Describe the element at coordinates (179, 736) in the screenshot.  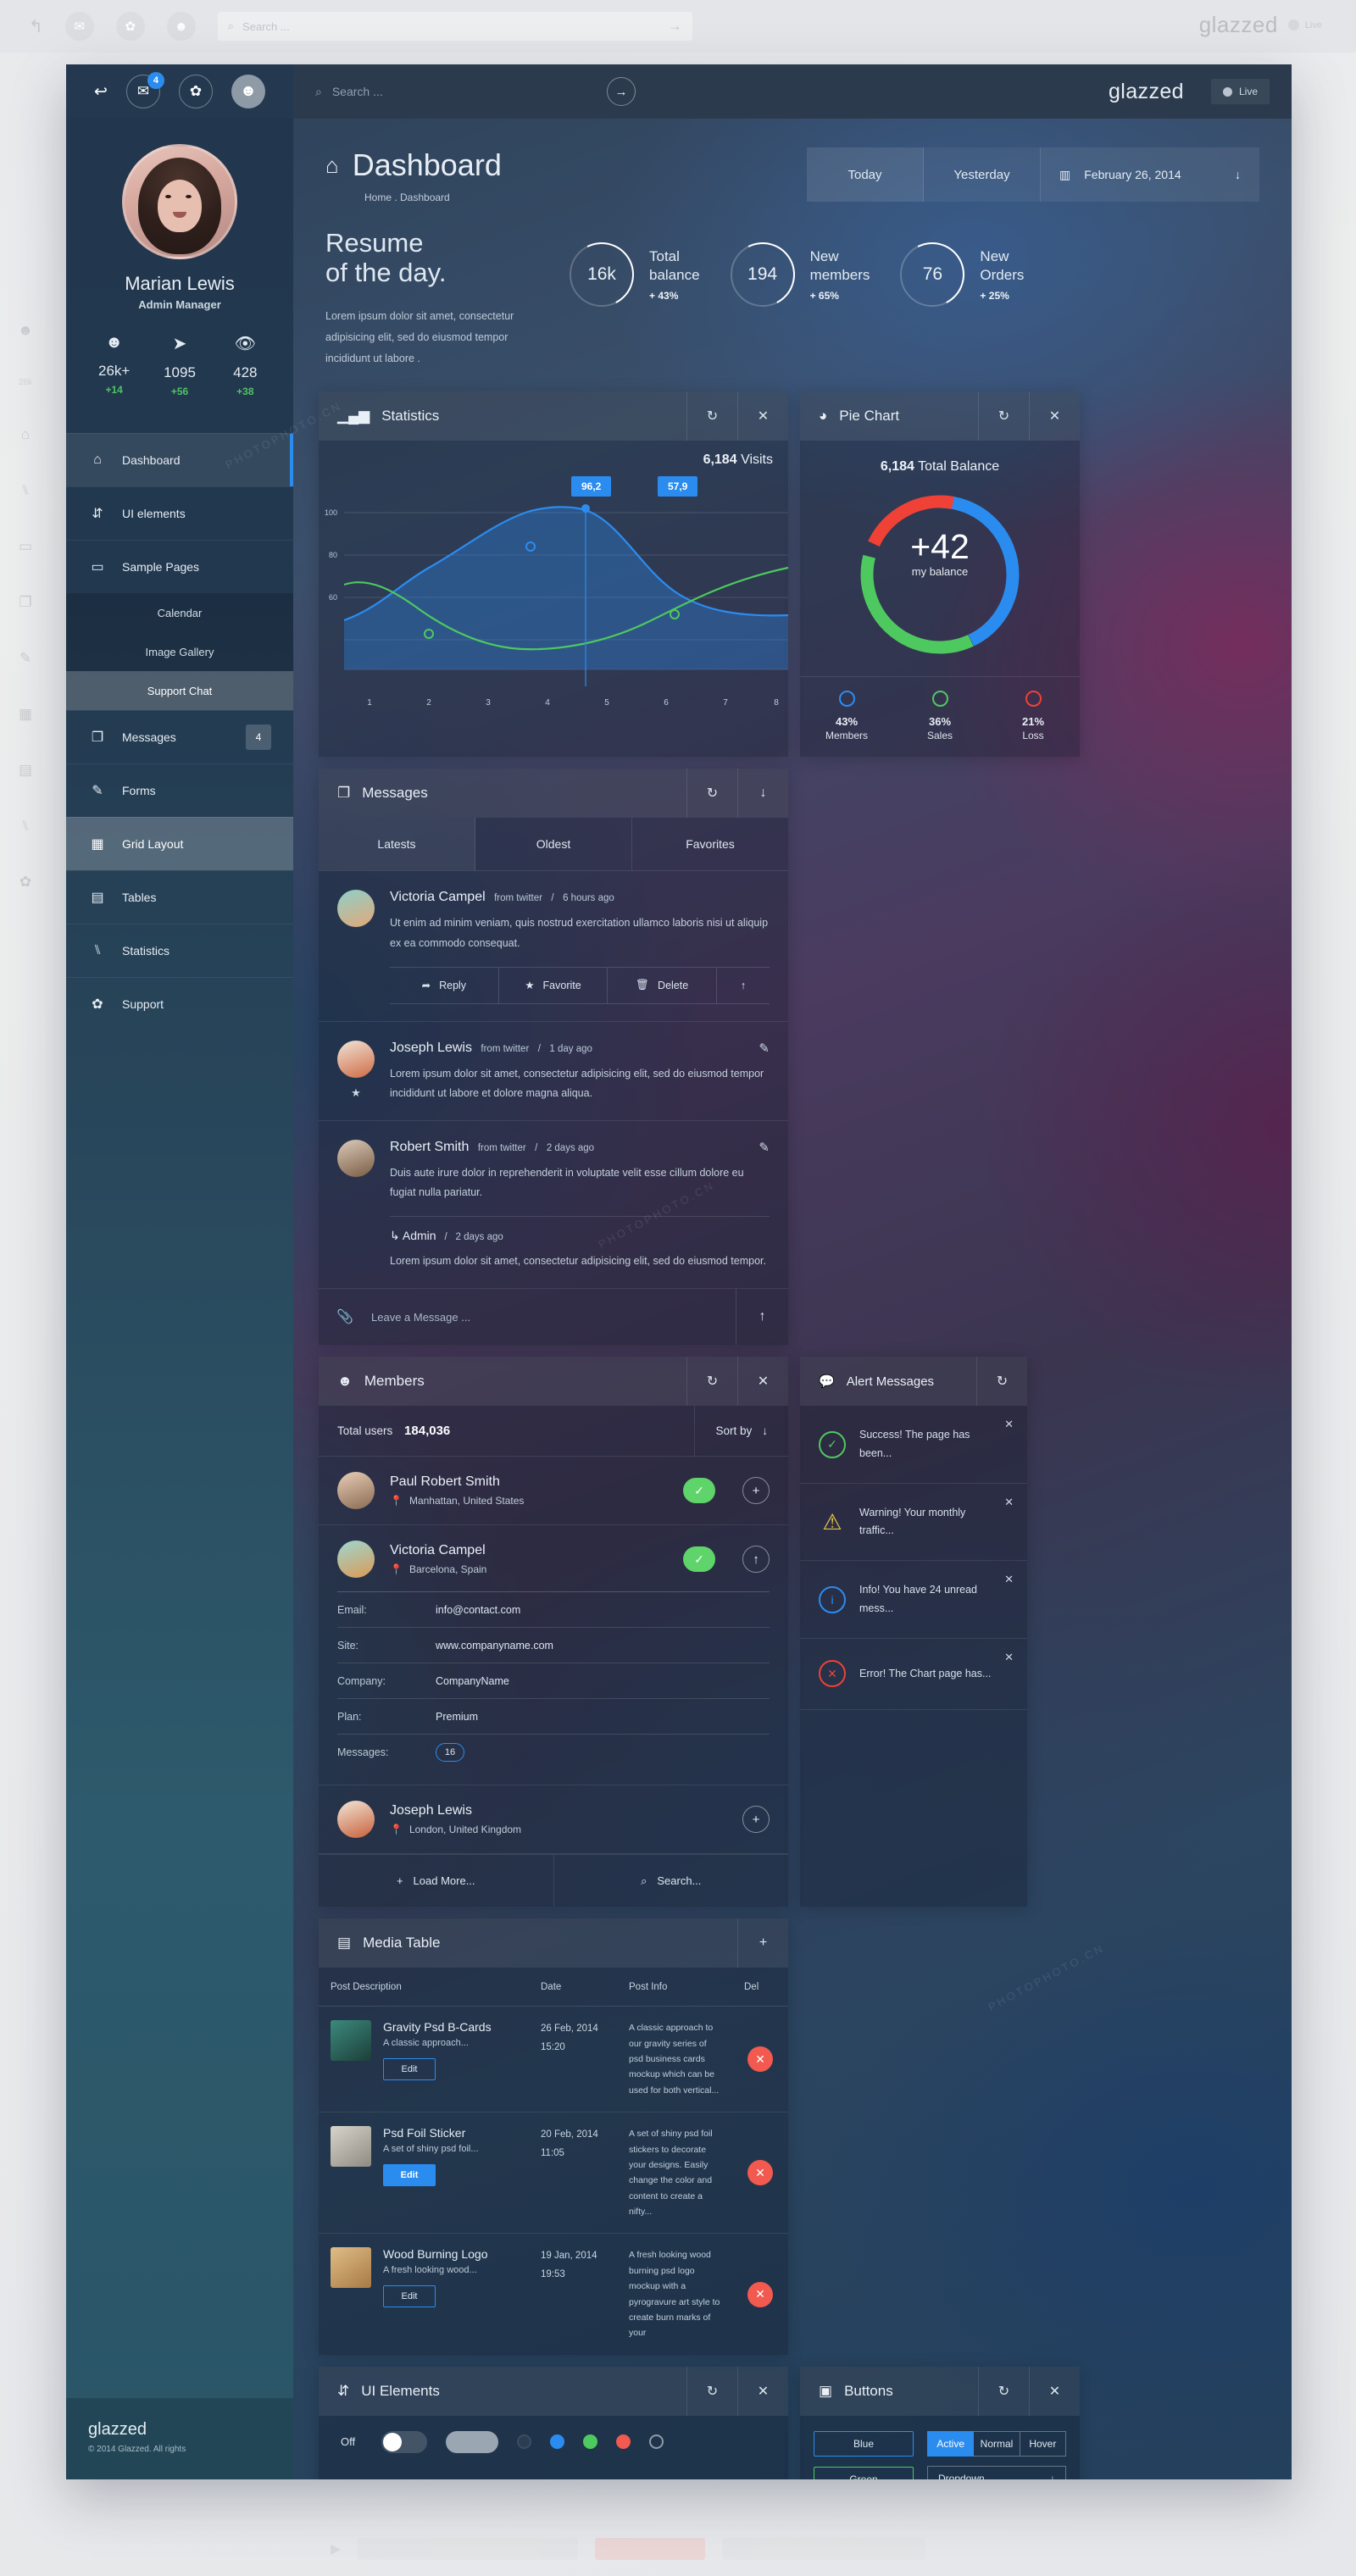
I see `sidebar-item-messages: ❐ Messages 4` at that location.